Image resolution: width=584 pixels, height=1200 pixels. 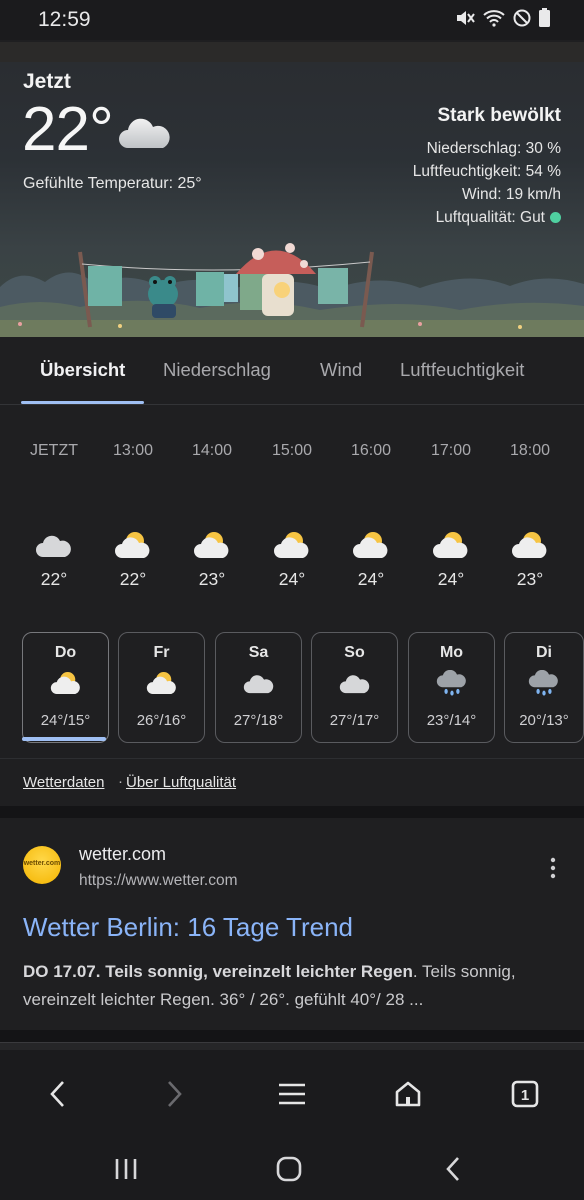 I want to click on precipitation-value: Niederschlag: 30 %, so click(x=493, y=148).